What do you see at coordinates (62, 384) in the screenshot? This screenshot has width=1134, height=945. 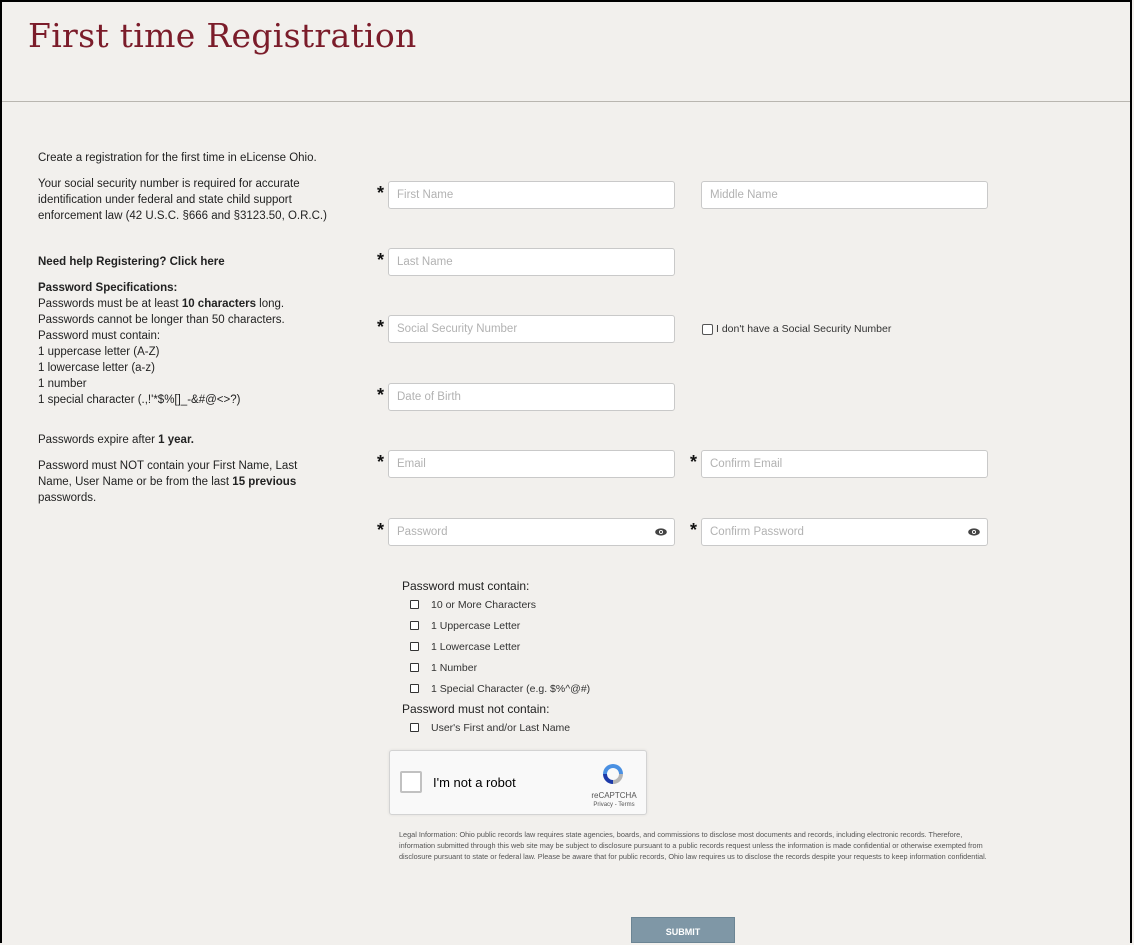 I see `pw-number-rule: 1 number` at bounding box center [62, 384].